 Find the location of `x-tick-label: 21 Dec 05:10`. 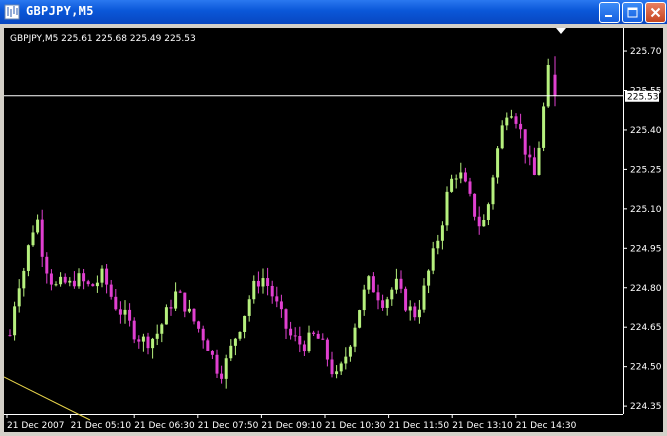

x-tick-label: 21 Dec 05:10 is located at coordinates (101, 426).